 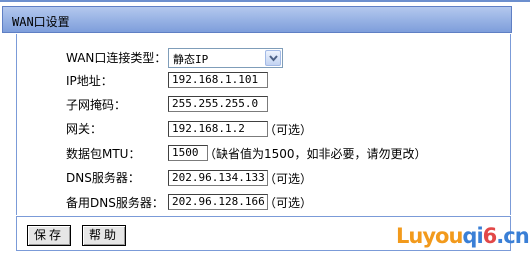 What do you see at coordinates (273, 58) in the screenshot?
I see `chevron-down-icon` at bounding box center [273, 58].